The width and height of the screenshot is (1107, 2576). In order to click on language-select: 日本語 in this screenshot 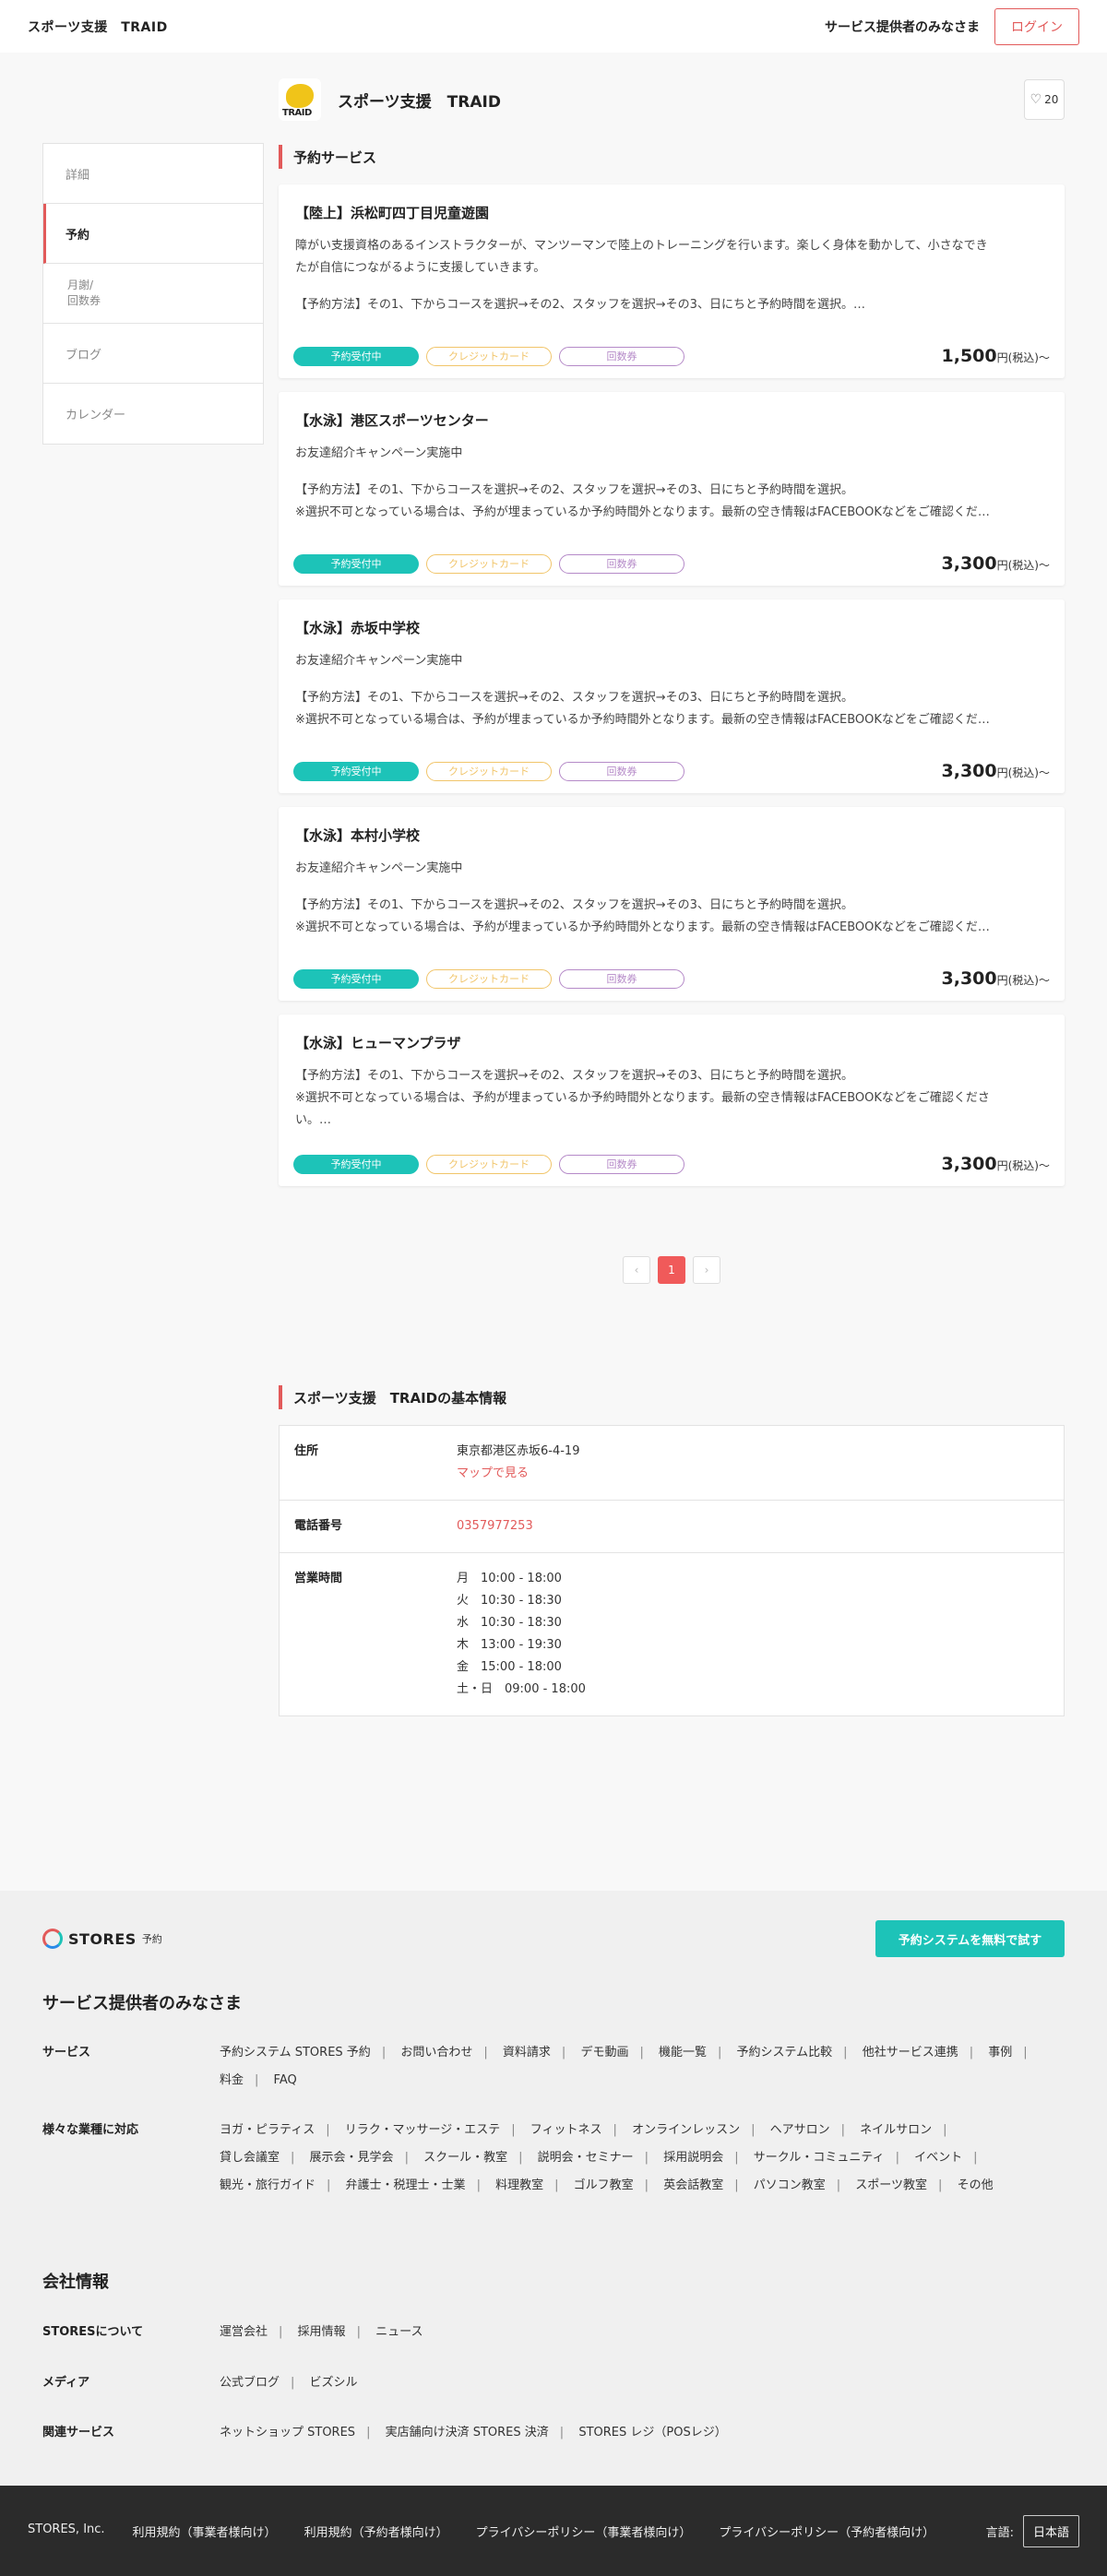, I will do `click(1050, 2530)`.